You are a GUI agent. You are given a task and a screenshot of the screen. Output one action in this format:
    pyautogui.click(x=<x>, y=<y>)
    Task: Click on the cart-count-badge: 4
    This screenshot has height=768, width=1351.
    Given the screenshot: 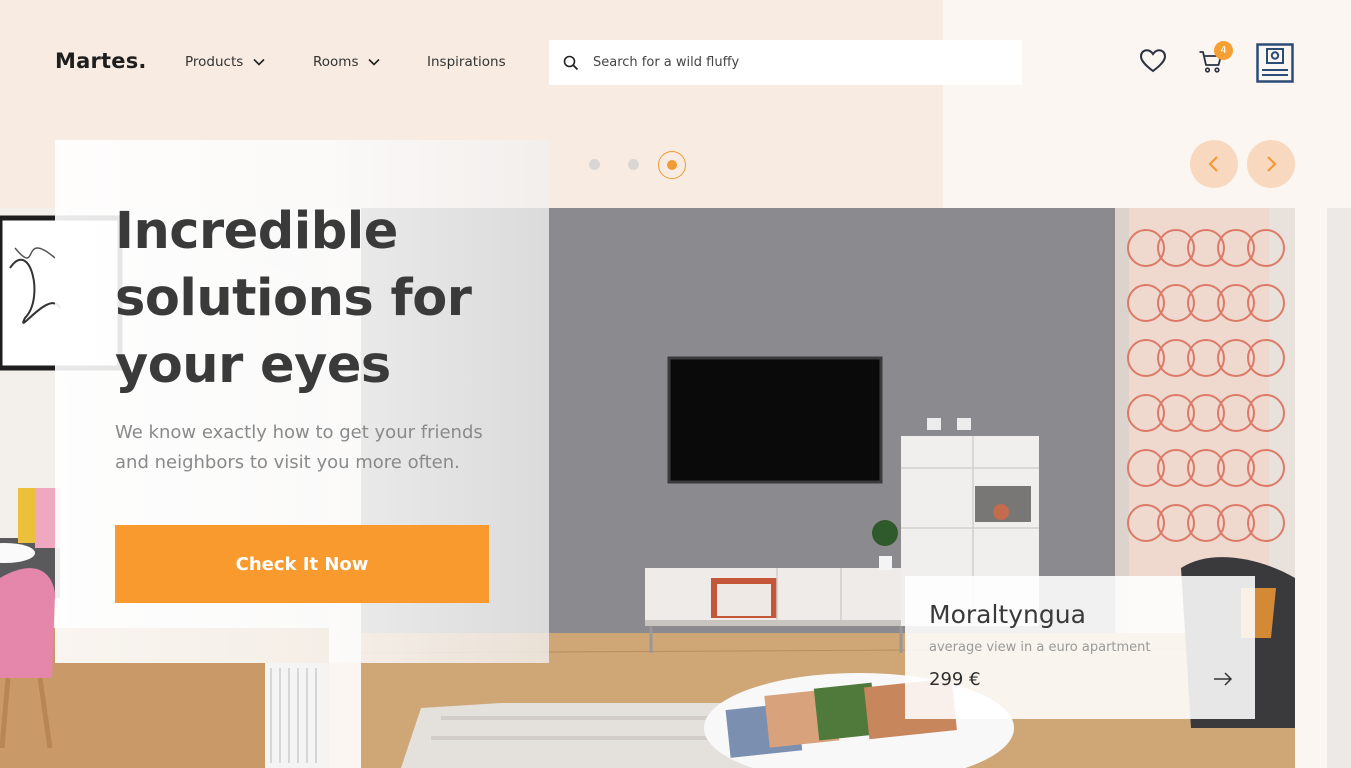 What is the action you would take?
    pyautogui.click(x=1223, y=50)
    